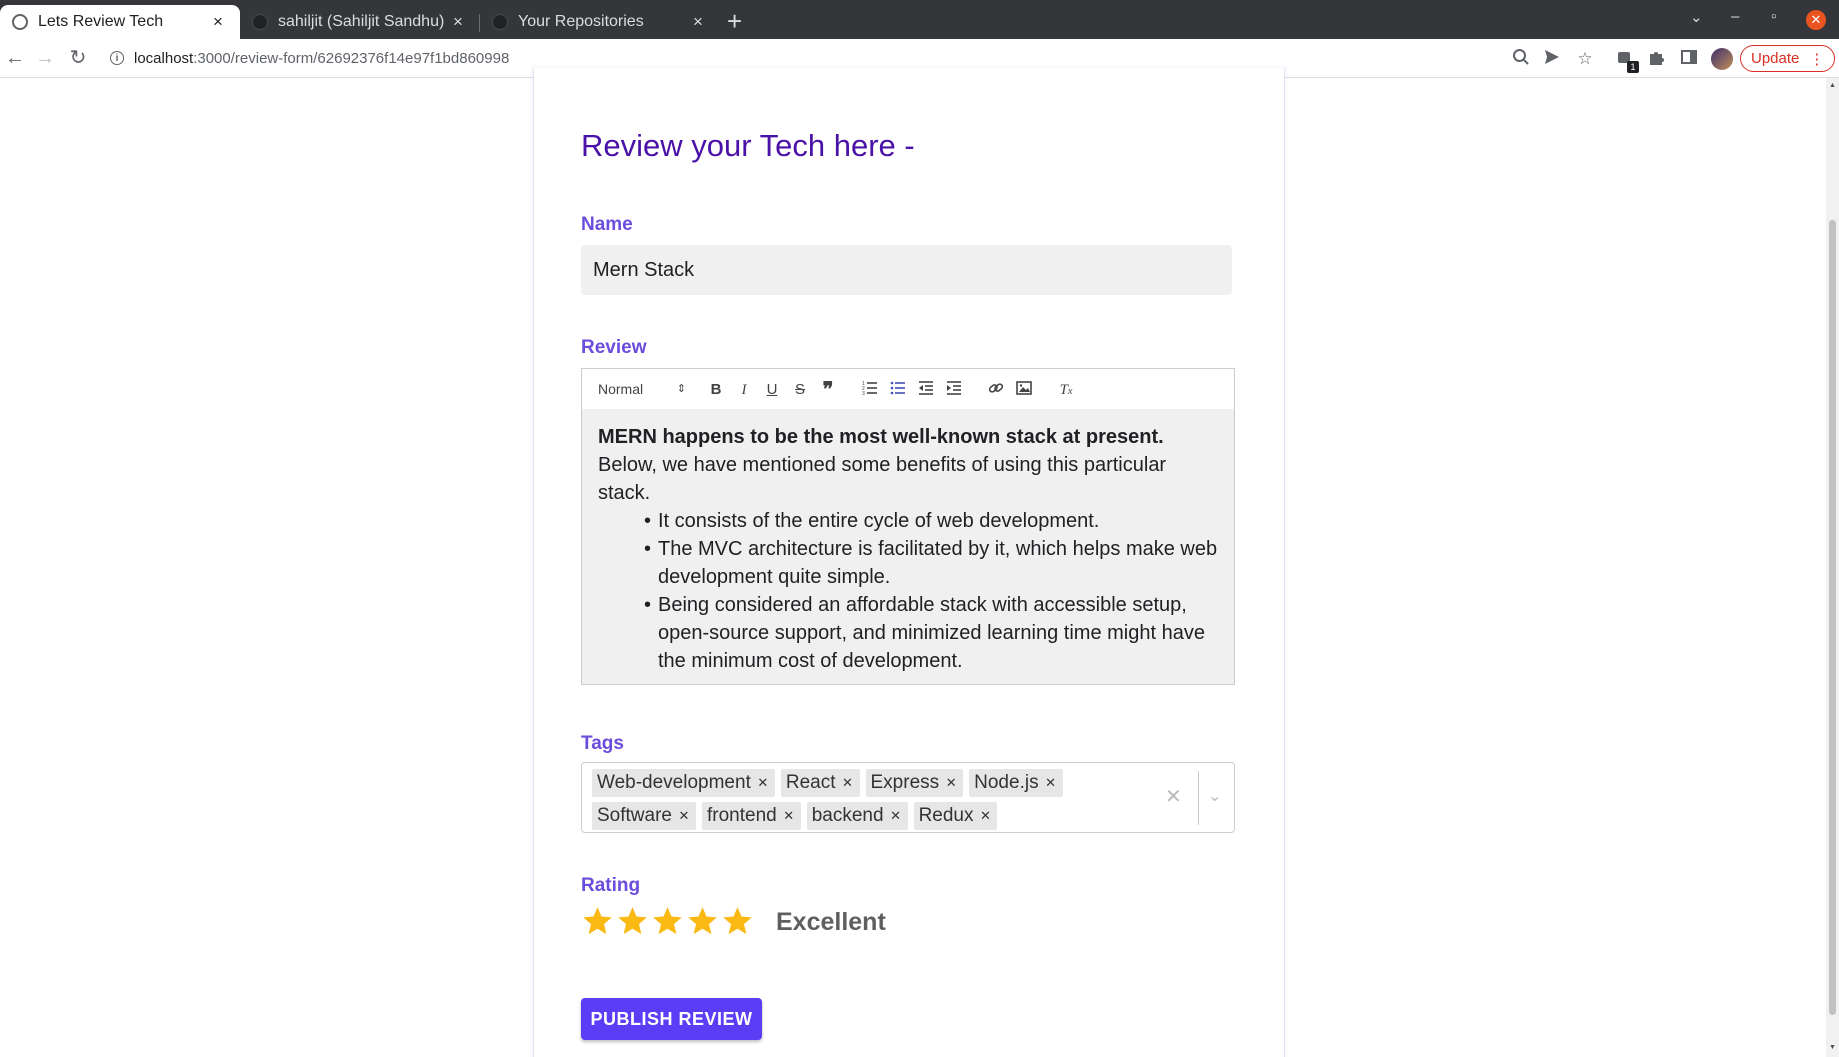  What do you see at coordinates (634, 815) in the screenshot?
I see `tag-label: Software` at bounding box center [634, 815].